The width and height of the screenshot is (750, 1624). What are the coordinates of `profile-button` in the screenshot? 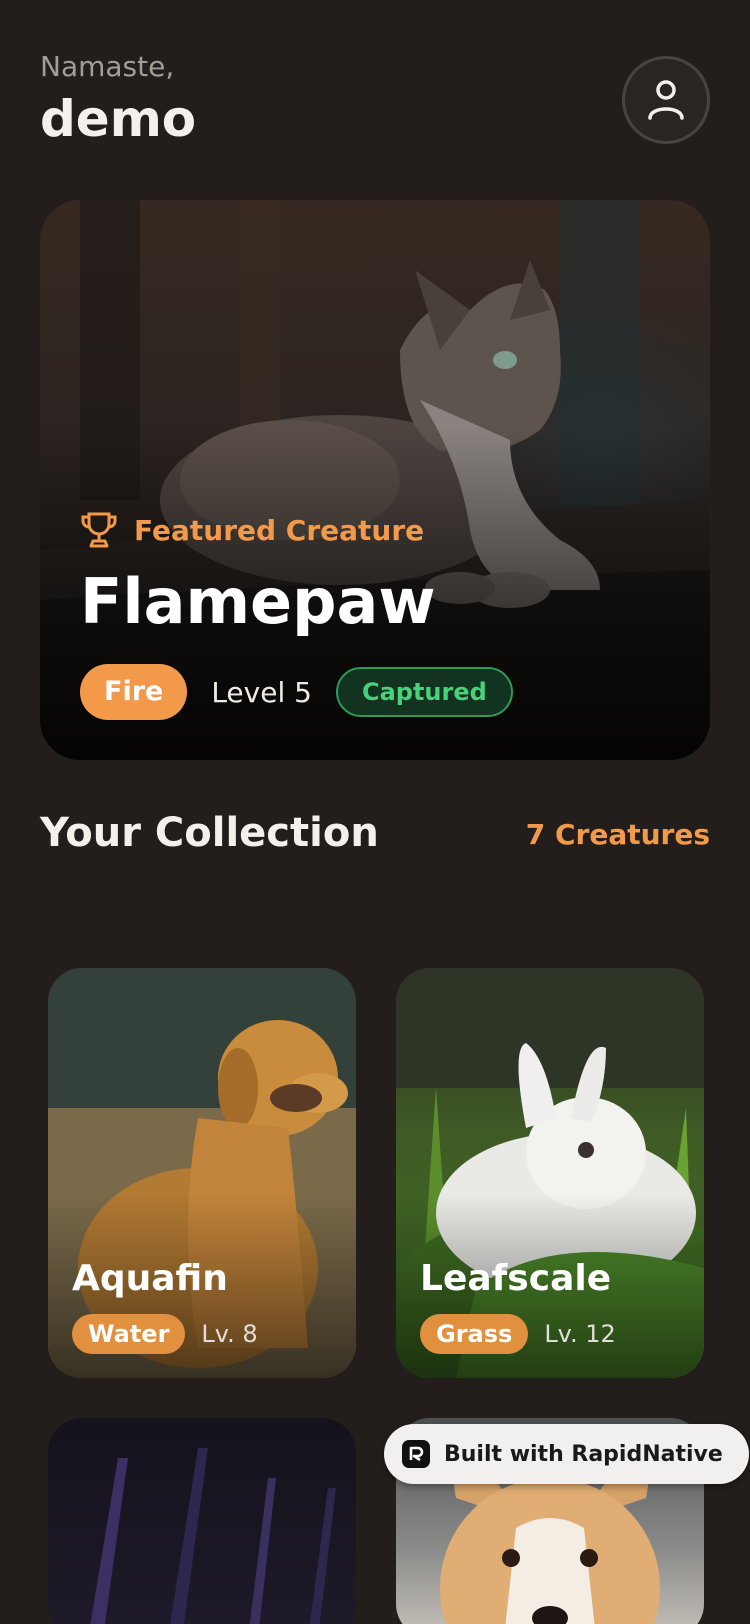 It's located at (666, 100).